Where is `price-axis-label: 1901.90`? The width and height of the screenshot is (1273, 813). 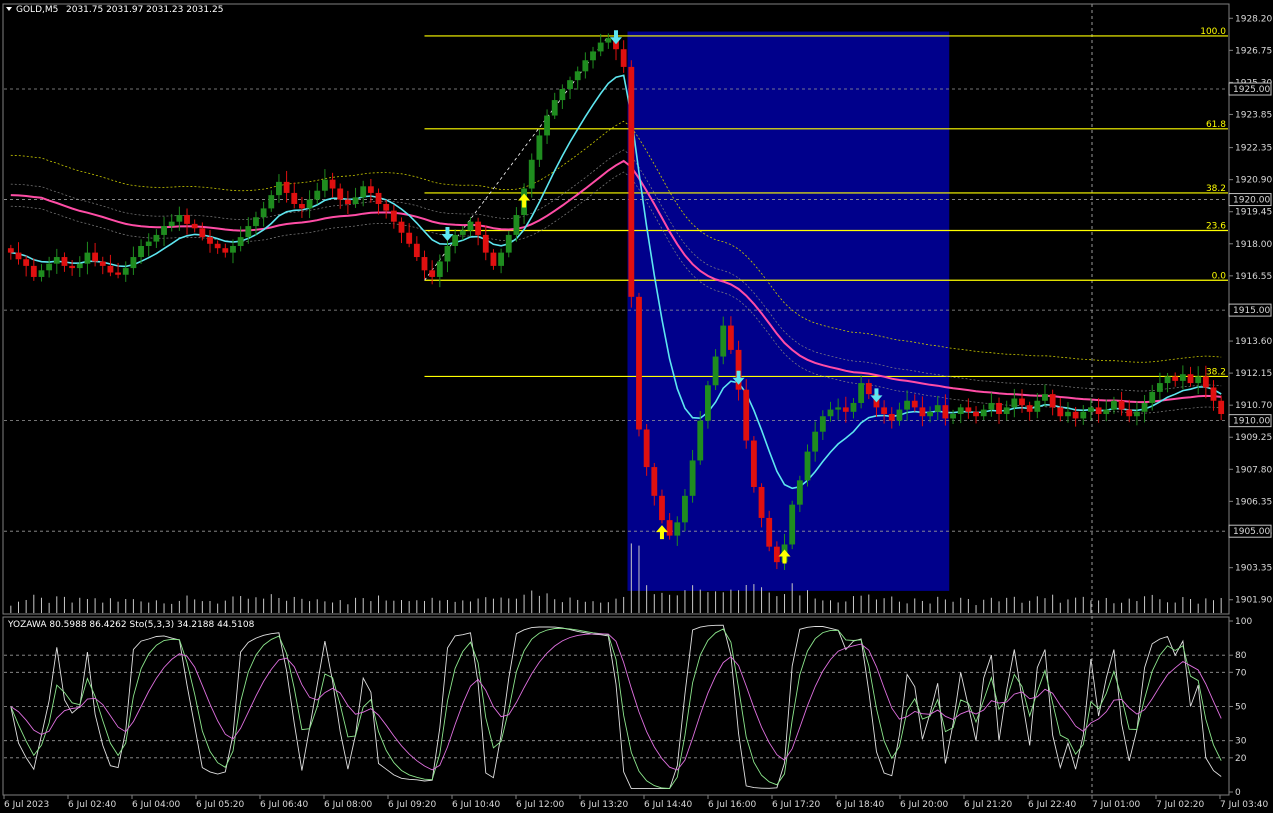
price-axis-label: 1901.90 is located at coordinates (1253, 601).